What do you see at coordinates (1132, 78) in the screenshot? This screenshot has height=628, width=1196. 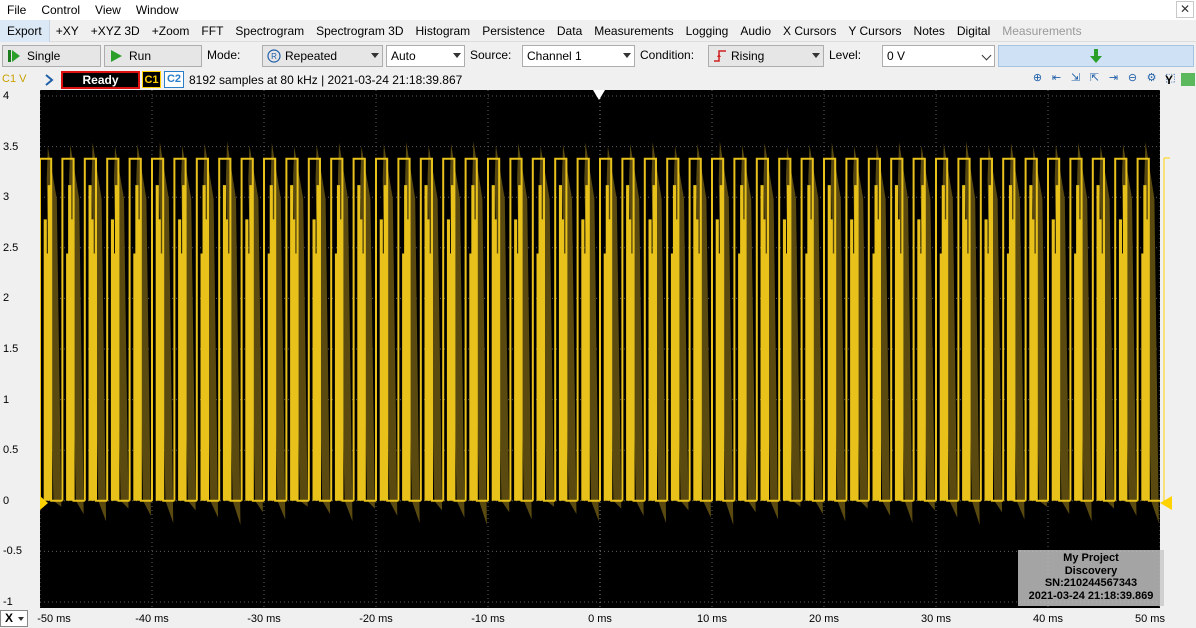 I see `zoom-out-icon: ⊖` at bounding box center [1132, 78].